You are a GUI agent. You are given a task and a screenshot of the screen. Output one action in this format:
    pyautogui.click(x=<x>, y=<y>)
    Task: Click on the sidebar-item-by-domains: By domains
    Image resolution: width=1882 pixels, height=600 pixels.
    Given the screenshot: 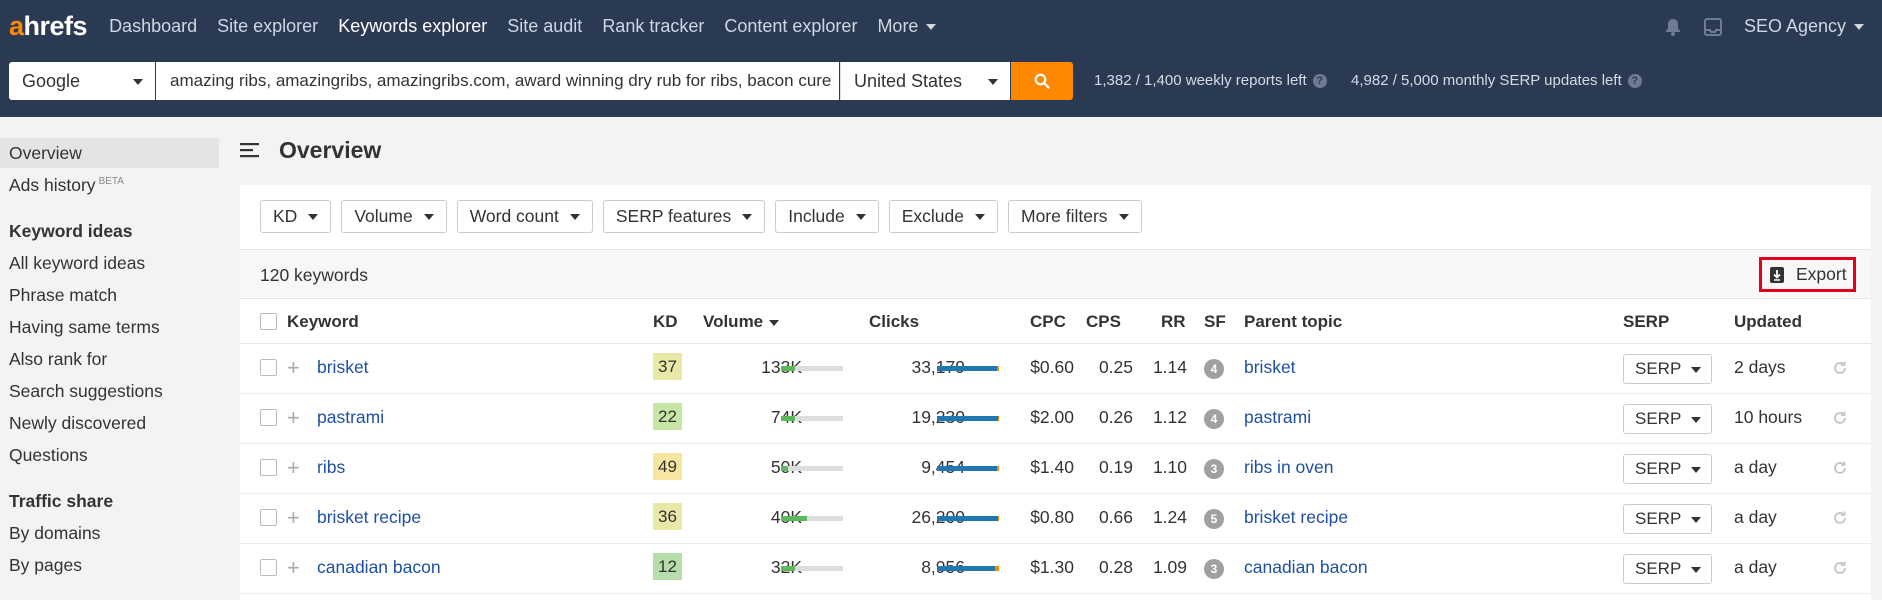 What is the action you would take?
    pyautogui.click(x=109, y=533)
    